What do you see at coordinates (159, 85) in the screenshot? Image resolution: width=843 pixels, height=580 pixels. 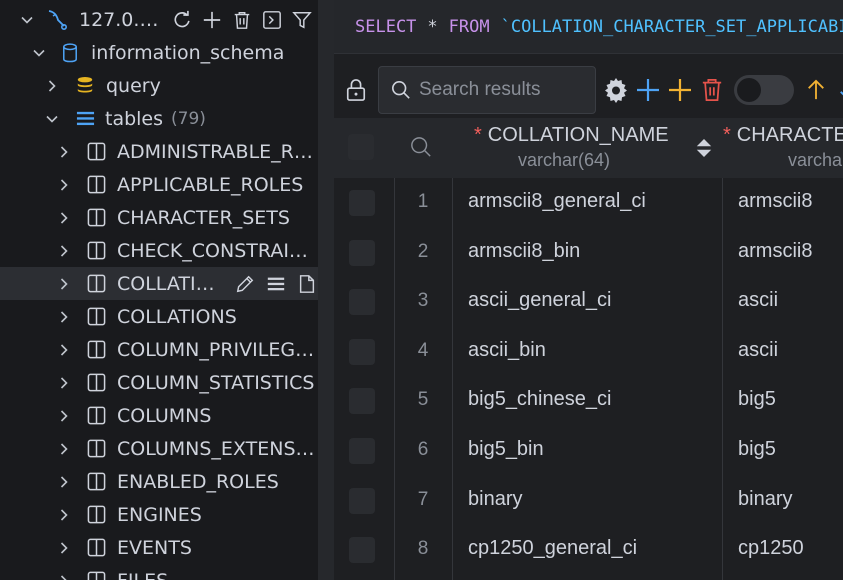 I see `tree-row-query: query` at bounding box center [159, 85].